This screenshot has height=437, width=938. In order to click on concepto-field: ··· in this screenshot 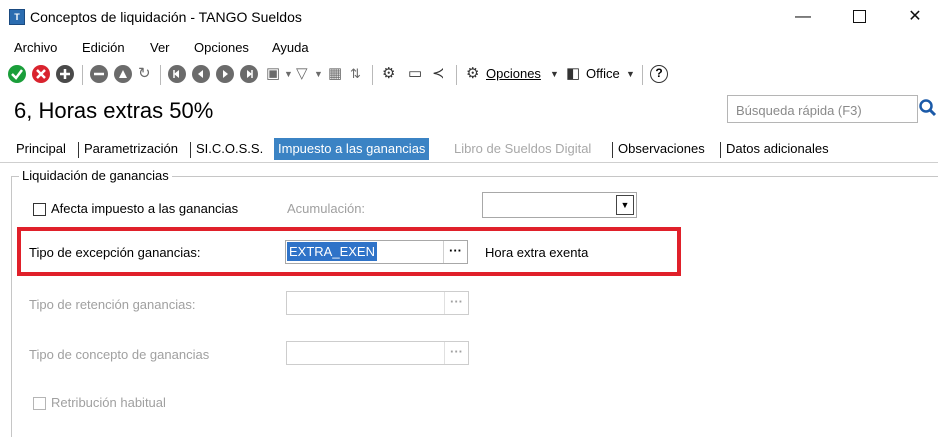, I will do `click(377, 353)`.